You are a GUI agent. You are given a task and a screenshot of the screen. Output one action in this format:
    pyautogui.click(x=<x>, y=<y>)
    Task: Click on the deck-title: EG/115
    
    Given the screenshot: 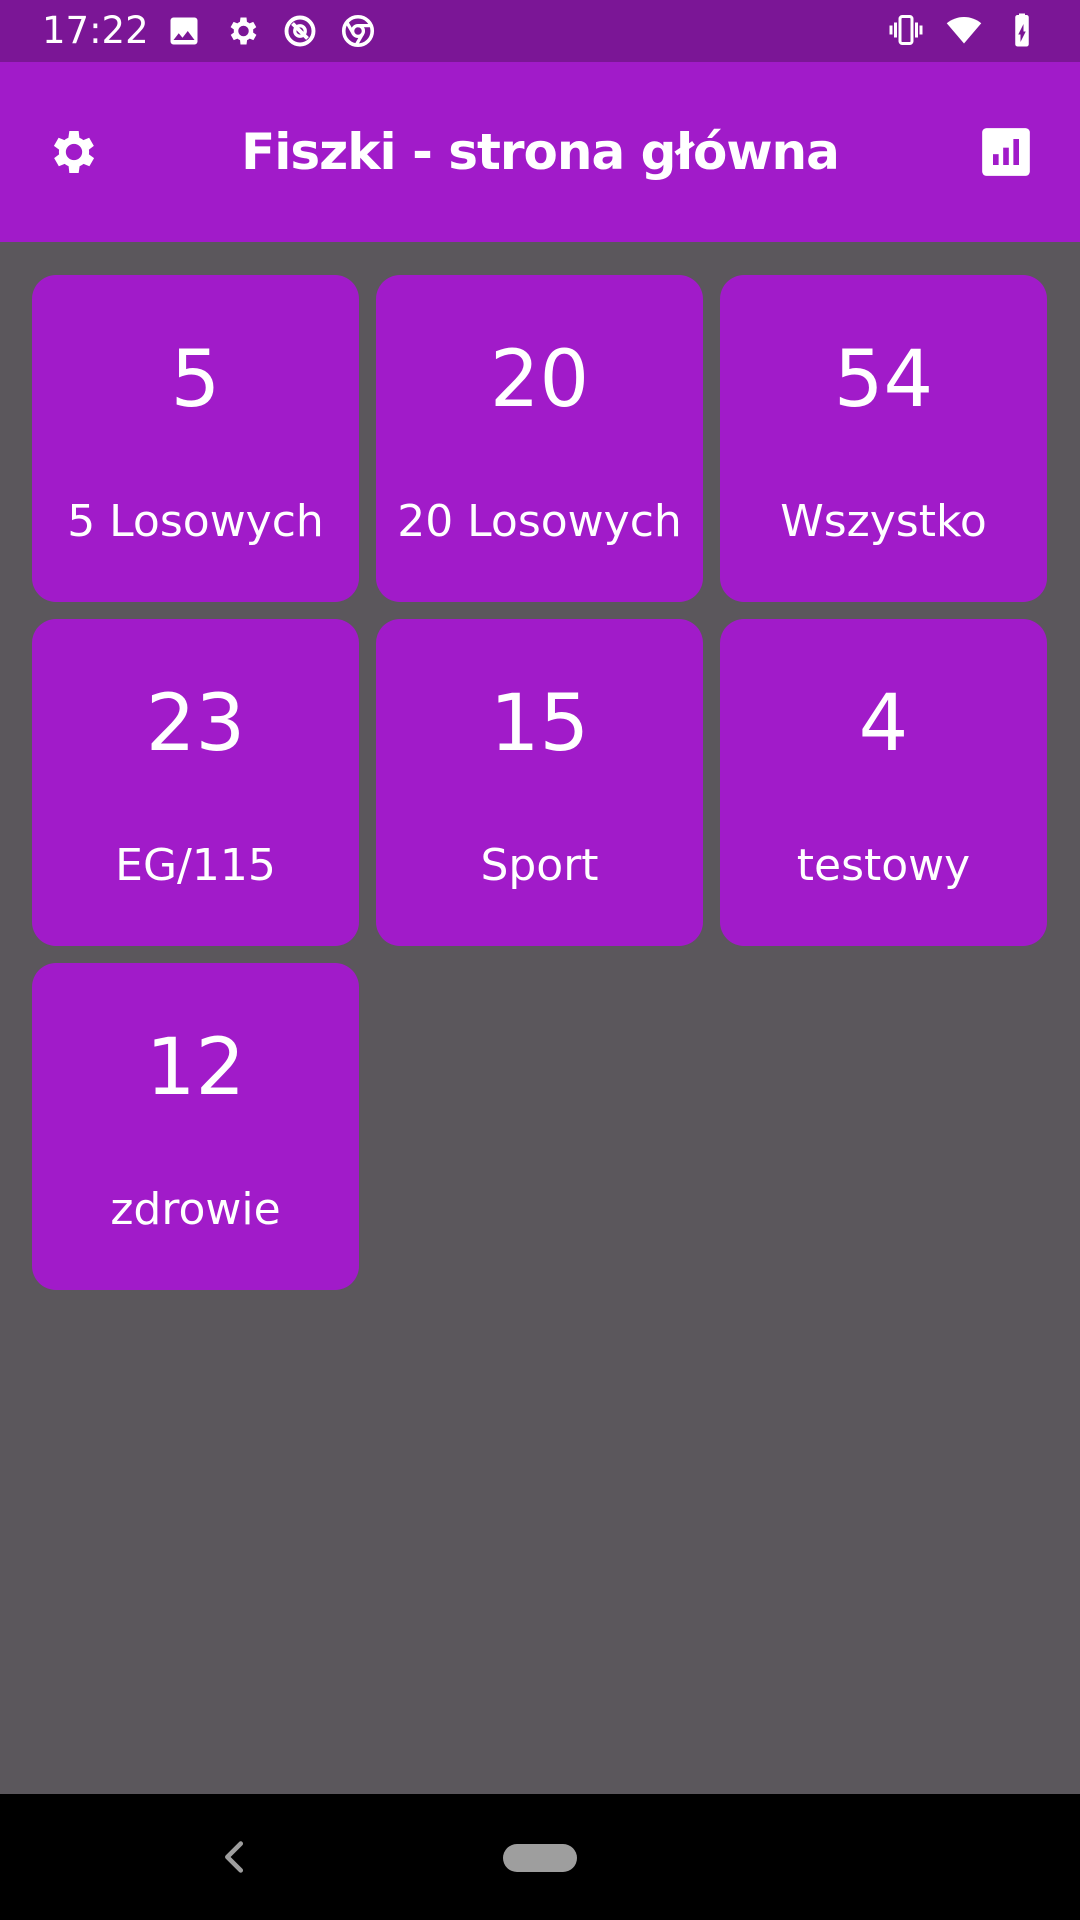 What is the action you would take?
    pyautogui.click(x=195, y=865)
    